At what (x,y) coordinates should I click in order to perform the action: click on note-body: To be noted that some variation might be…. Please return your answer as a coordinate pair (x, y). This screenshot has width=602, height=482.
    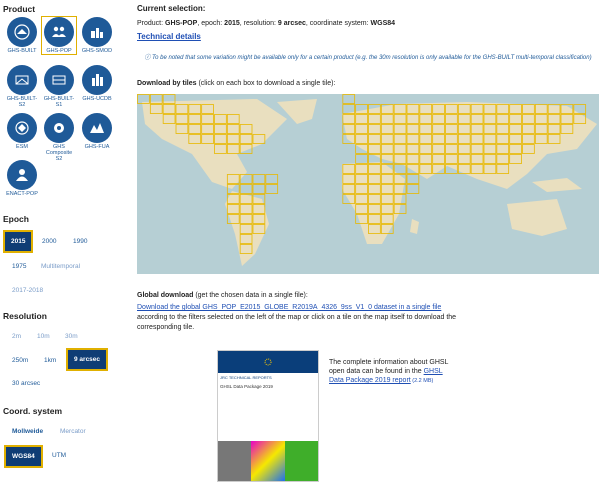
    Looking at the image, I should click on (372, 58).